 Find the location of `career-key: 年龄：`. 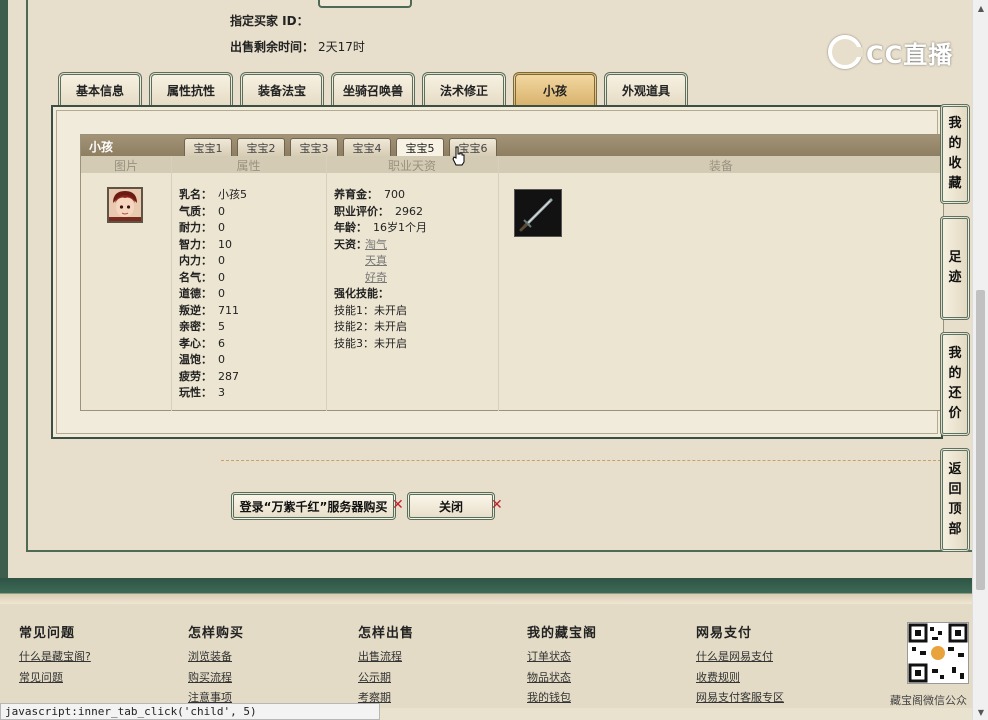

career-key: 年龄： is located at coordinates (350, 227).